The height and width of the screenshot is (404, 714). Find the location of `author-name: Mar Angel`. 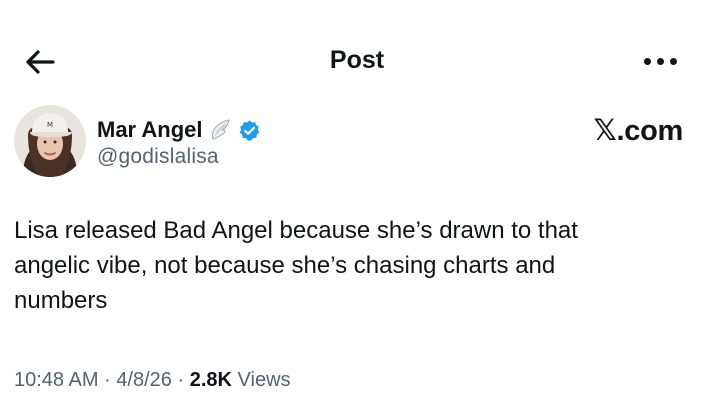

author-name: Mar Angel is located at coordinates (150, 130).